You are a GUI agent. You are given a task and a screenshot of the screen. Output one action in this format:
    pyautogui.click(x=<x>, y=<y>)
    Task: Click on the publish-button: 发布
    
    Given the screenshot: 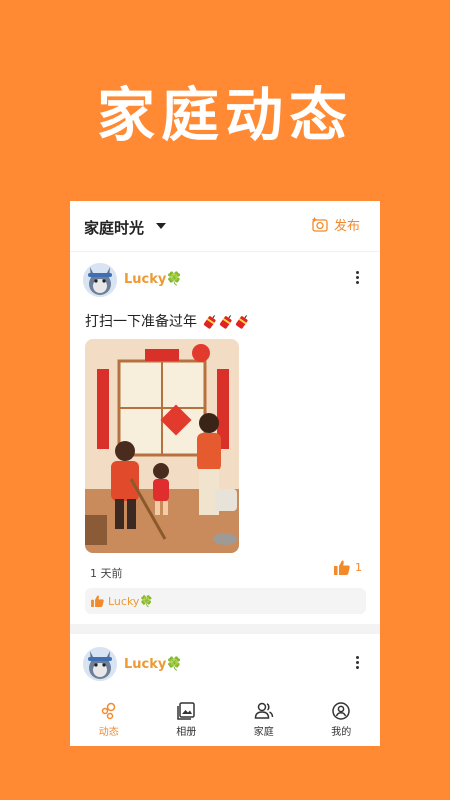 What is the action you would take?
    pyautogui.click(x=336, y=224)
    